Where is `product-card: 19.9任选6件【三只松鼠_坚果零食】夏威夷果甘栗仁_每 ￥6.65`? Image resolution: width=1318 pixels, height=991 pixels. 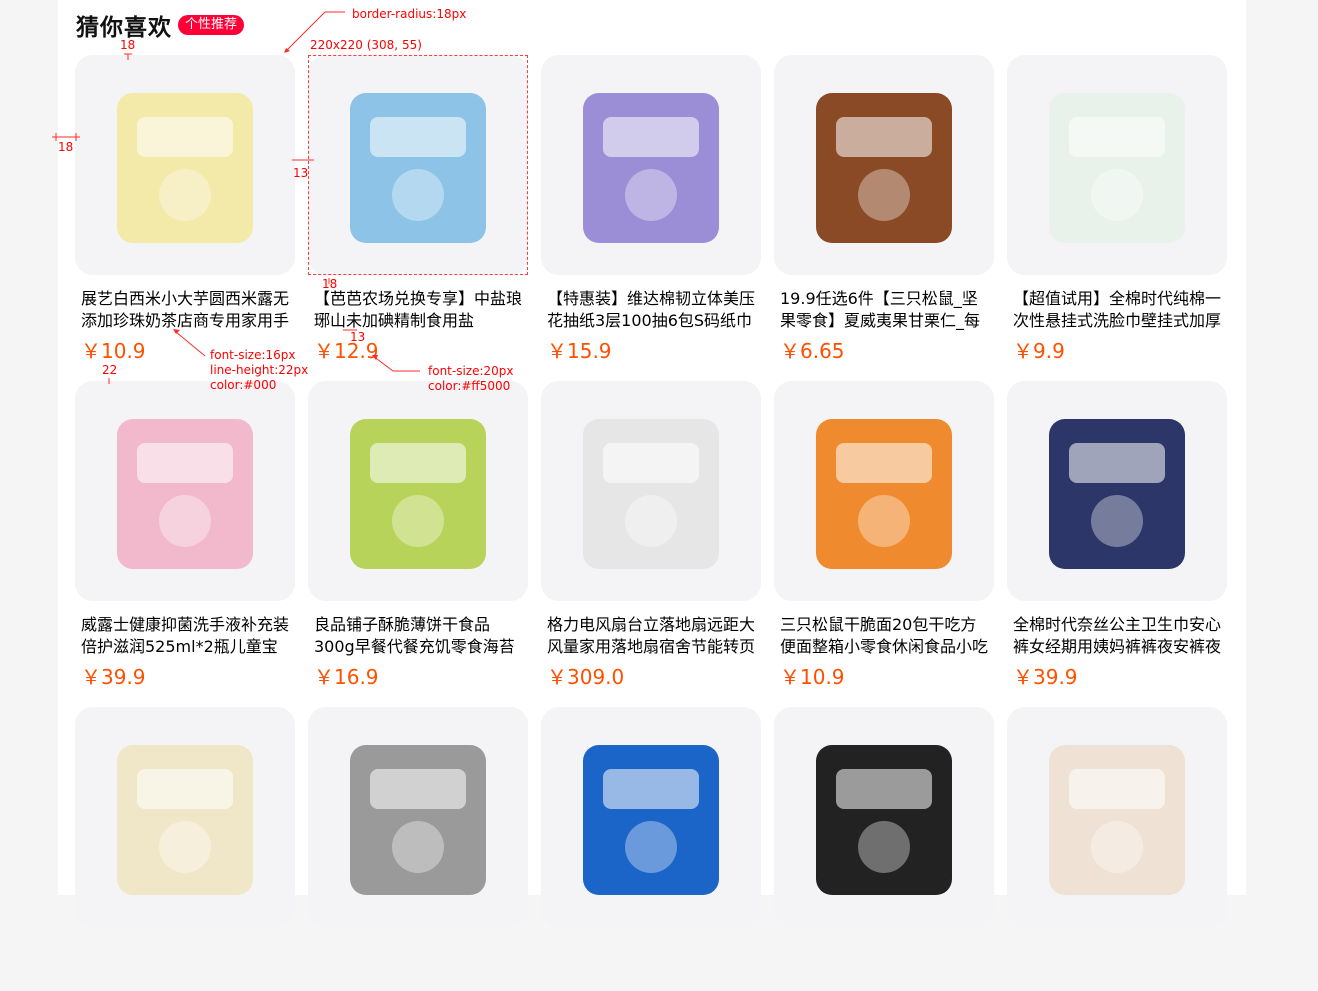
product-card: 19.9任选6件【三只松鼠_坚果零食】夏威夷果甘栗仁_每 ￥6.65 is located at coordinates (884, 209).